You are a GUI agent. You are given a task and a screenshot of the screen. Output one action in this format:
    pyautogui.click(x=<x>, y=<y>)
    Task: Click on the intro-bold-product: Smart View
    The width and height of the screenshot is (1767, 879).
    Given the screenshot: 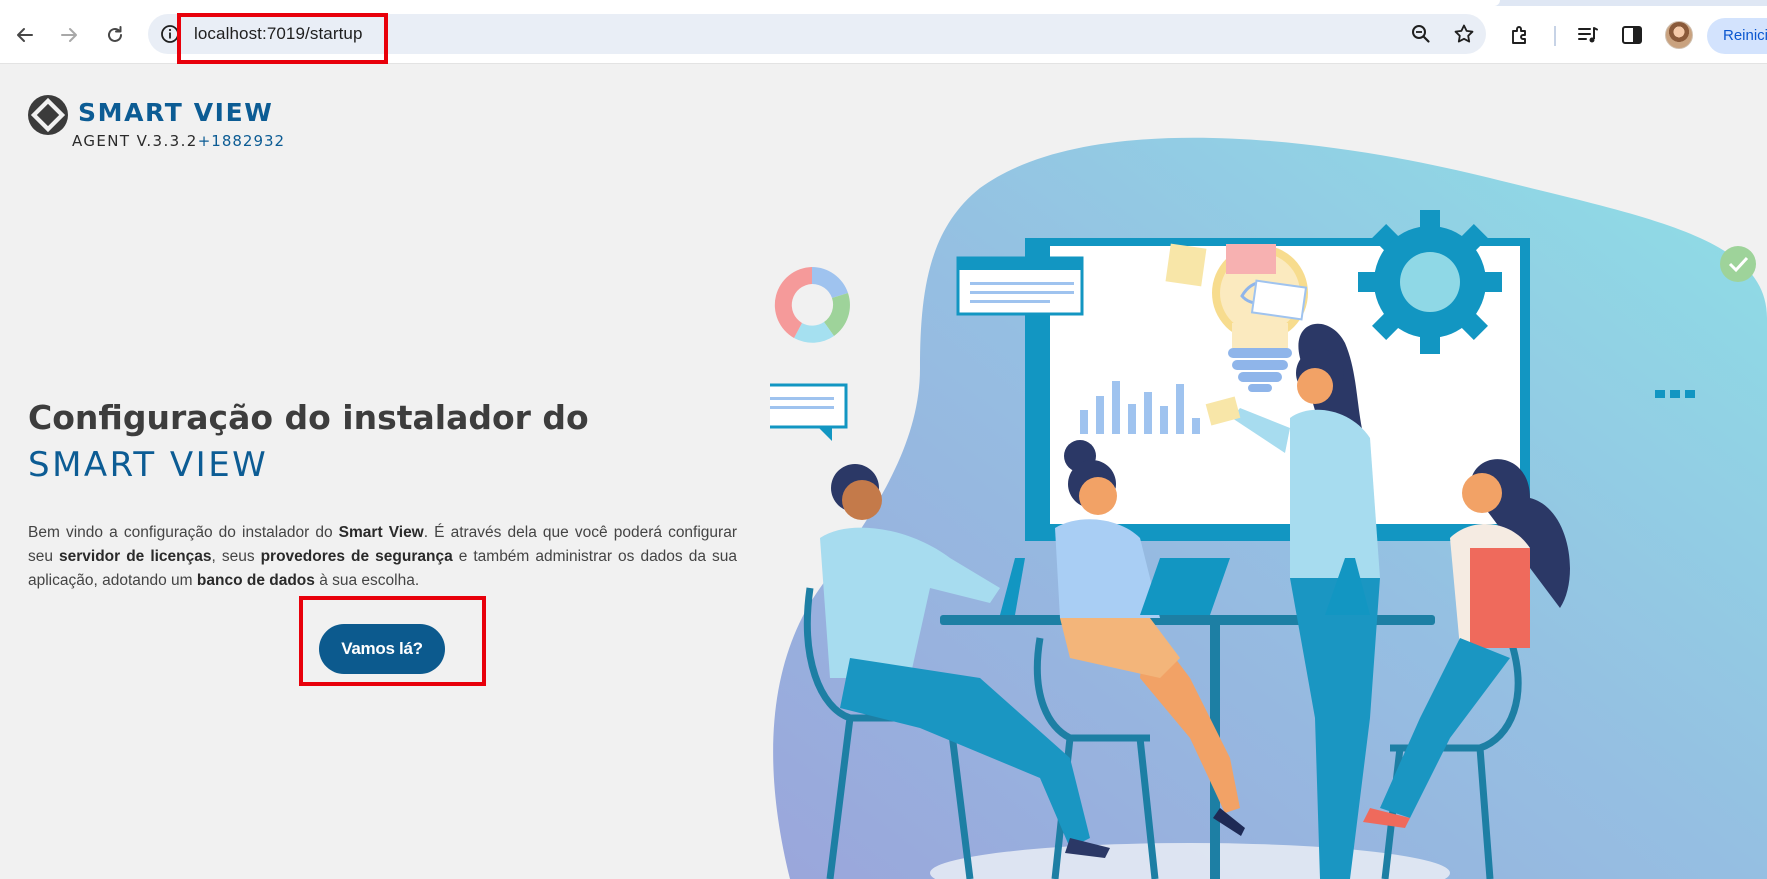 What is the action you would take?
    pyautogui.click(x=381, y=532)
    